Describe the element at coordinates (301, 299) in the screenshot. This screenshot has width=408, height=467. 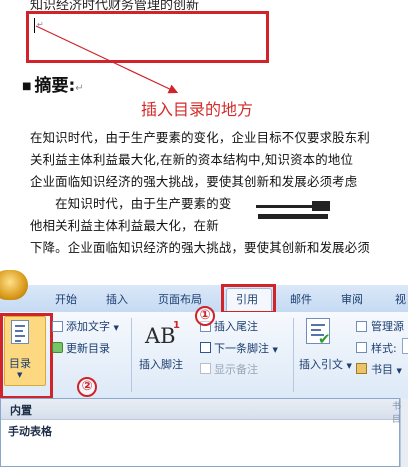
I see `tab-mailings: 邮件` at that location.